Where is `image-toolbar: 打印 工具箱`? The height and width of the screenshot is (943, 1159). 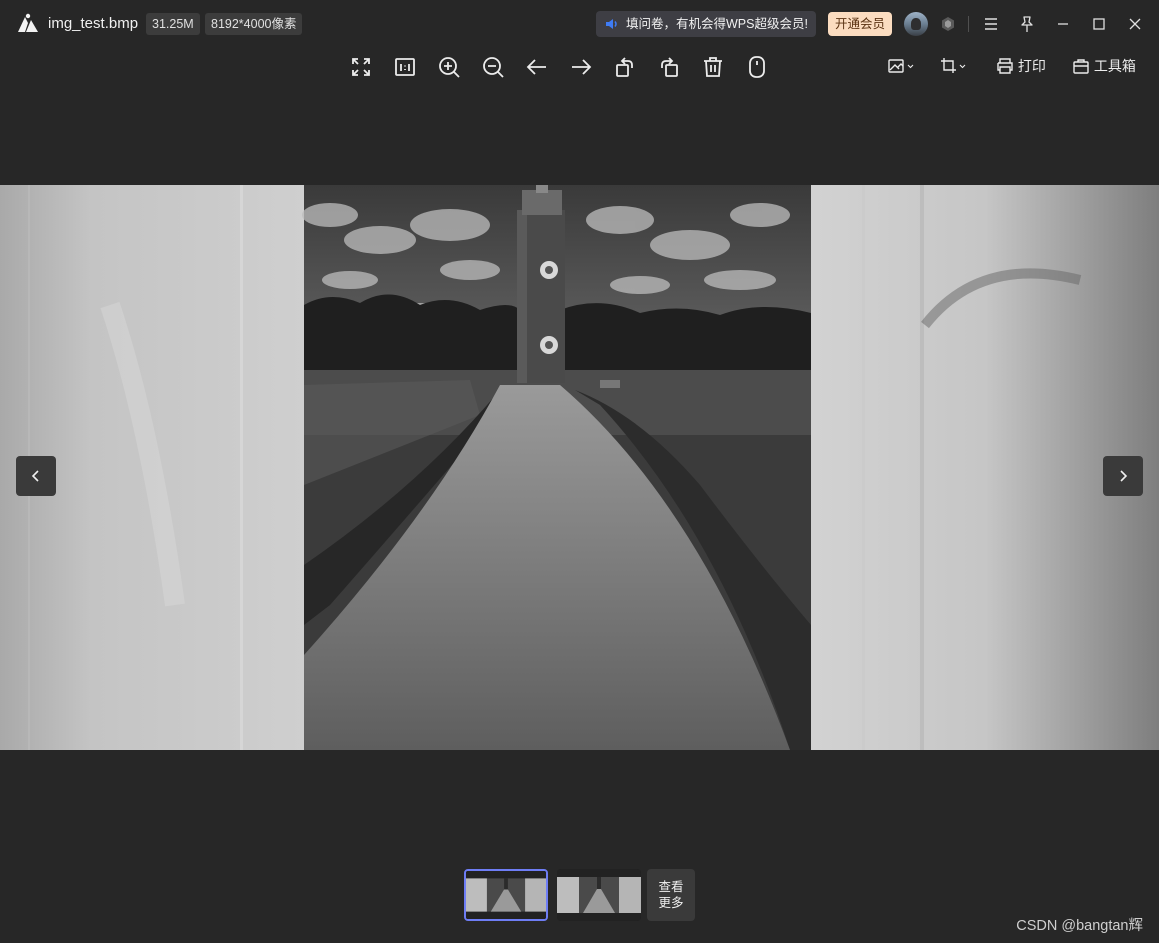
image-toolbar: 打印 工具箱 is located at coordinates (579, 66).